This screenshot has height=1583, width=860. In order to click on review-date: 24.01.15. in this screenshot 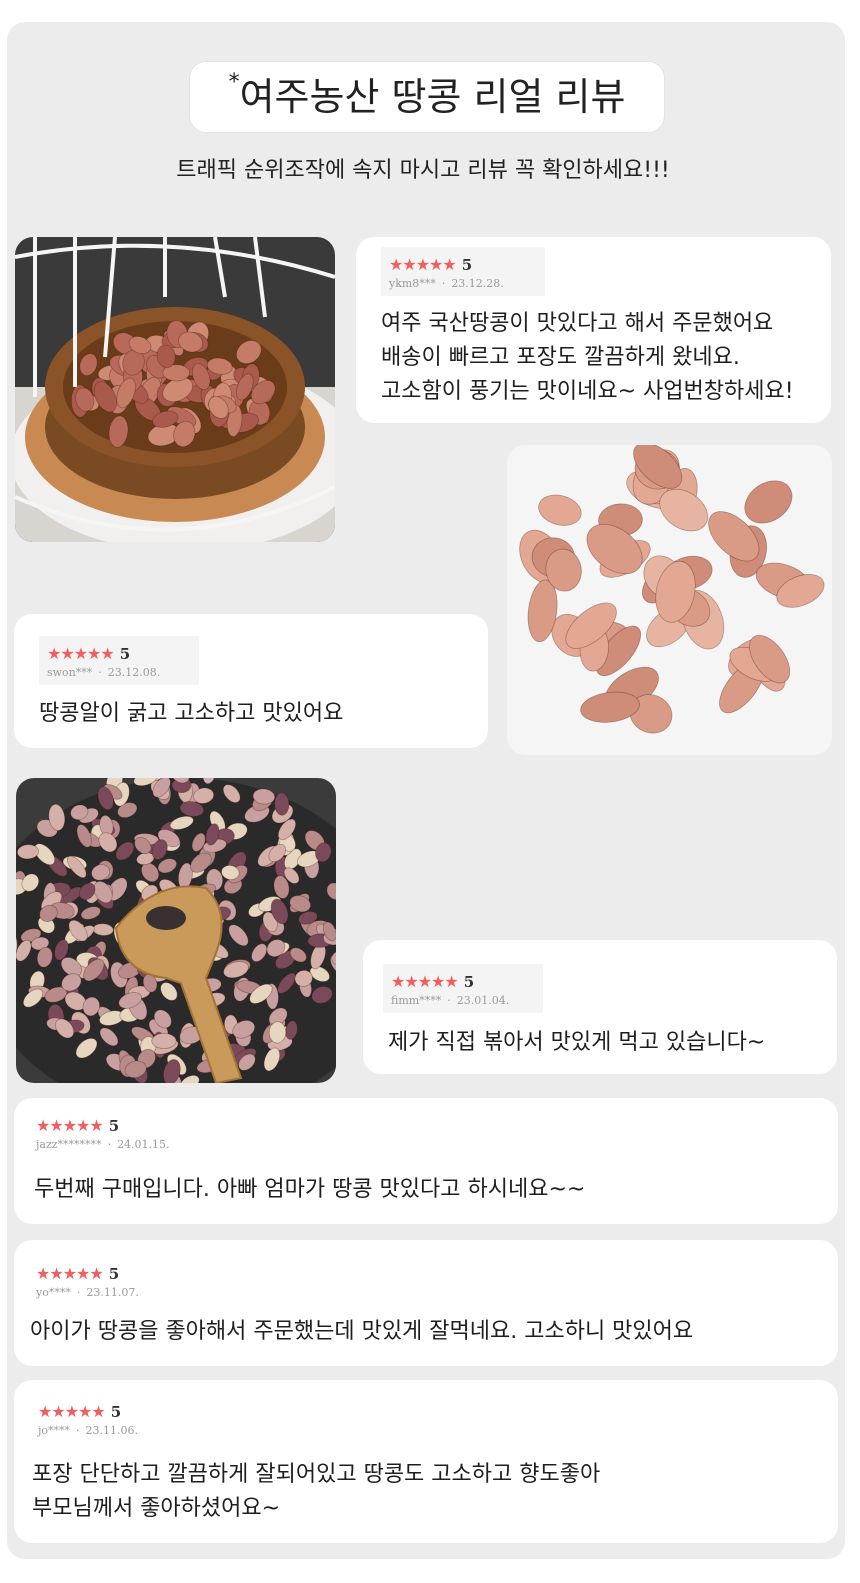, I will do `click(143, 1144)`.